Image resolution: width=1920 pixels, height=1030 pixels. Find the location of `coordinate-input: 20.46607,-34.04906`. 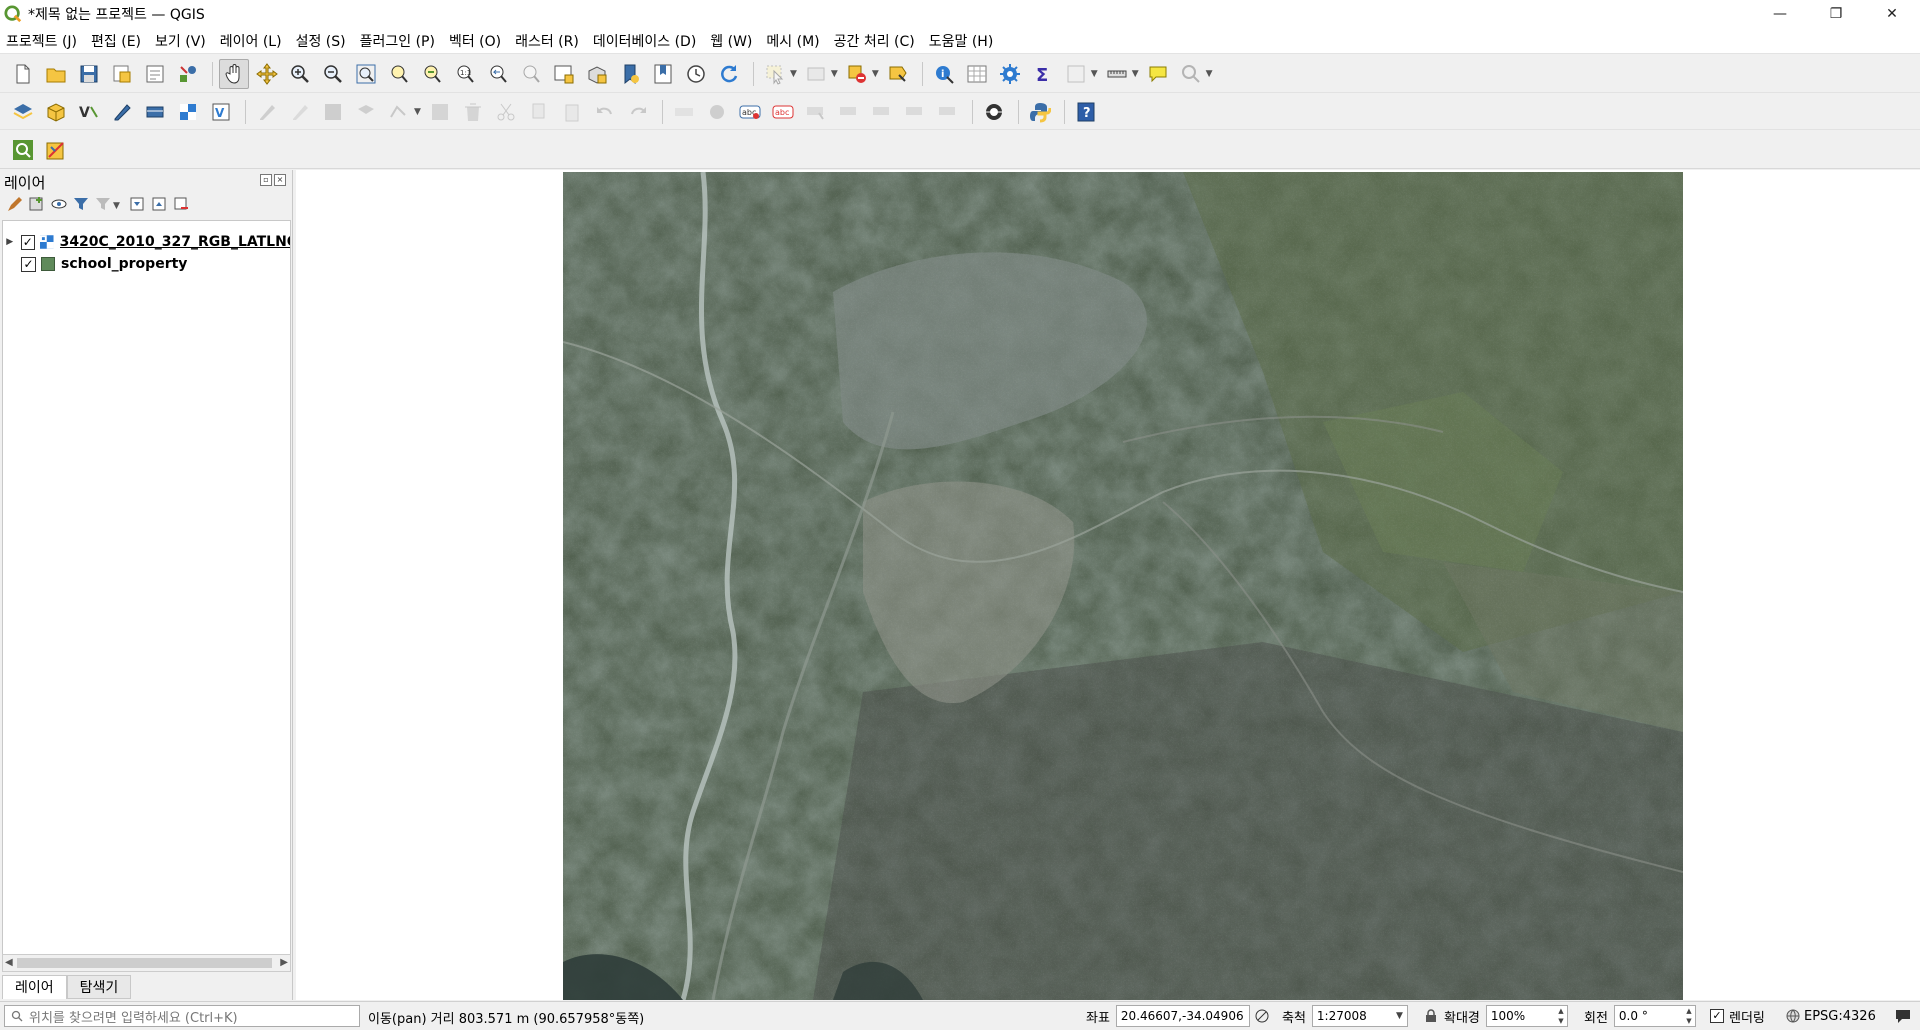

coordinate-input: 20.46607,-34.04906 is located at coordinates (1182, 1016).